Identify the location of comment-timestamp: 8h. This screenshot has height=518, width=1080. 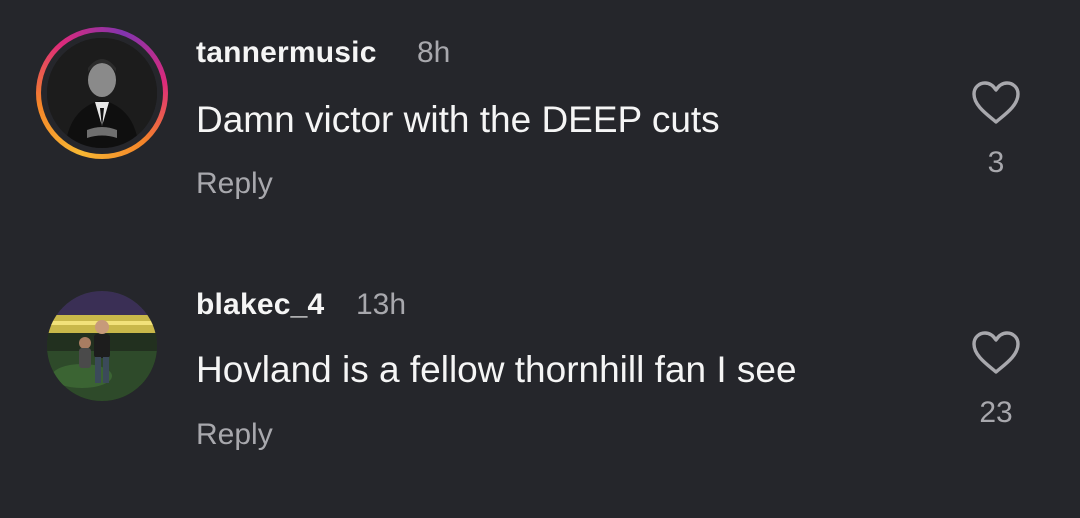
(434, 52).